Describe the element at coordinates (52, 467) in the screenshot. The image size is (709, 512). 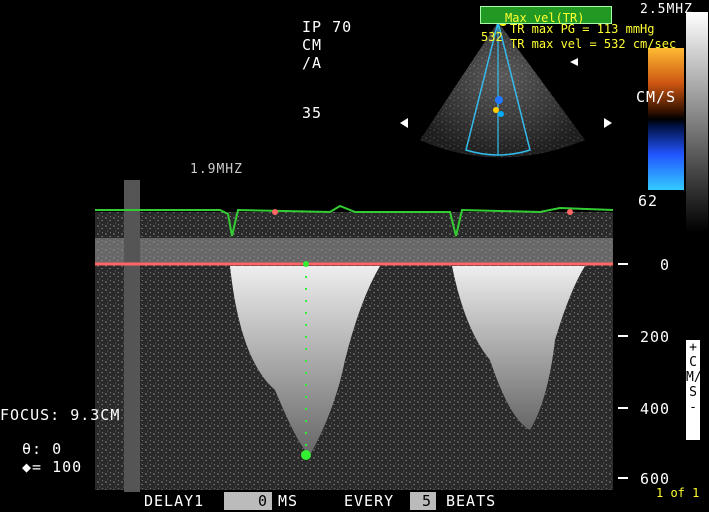
I see `gain-value: ◆= 100` at that location.